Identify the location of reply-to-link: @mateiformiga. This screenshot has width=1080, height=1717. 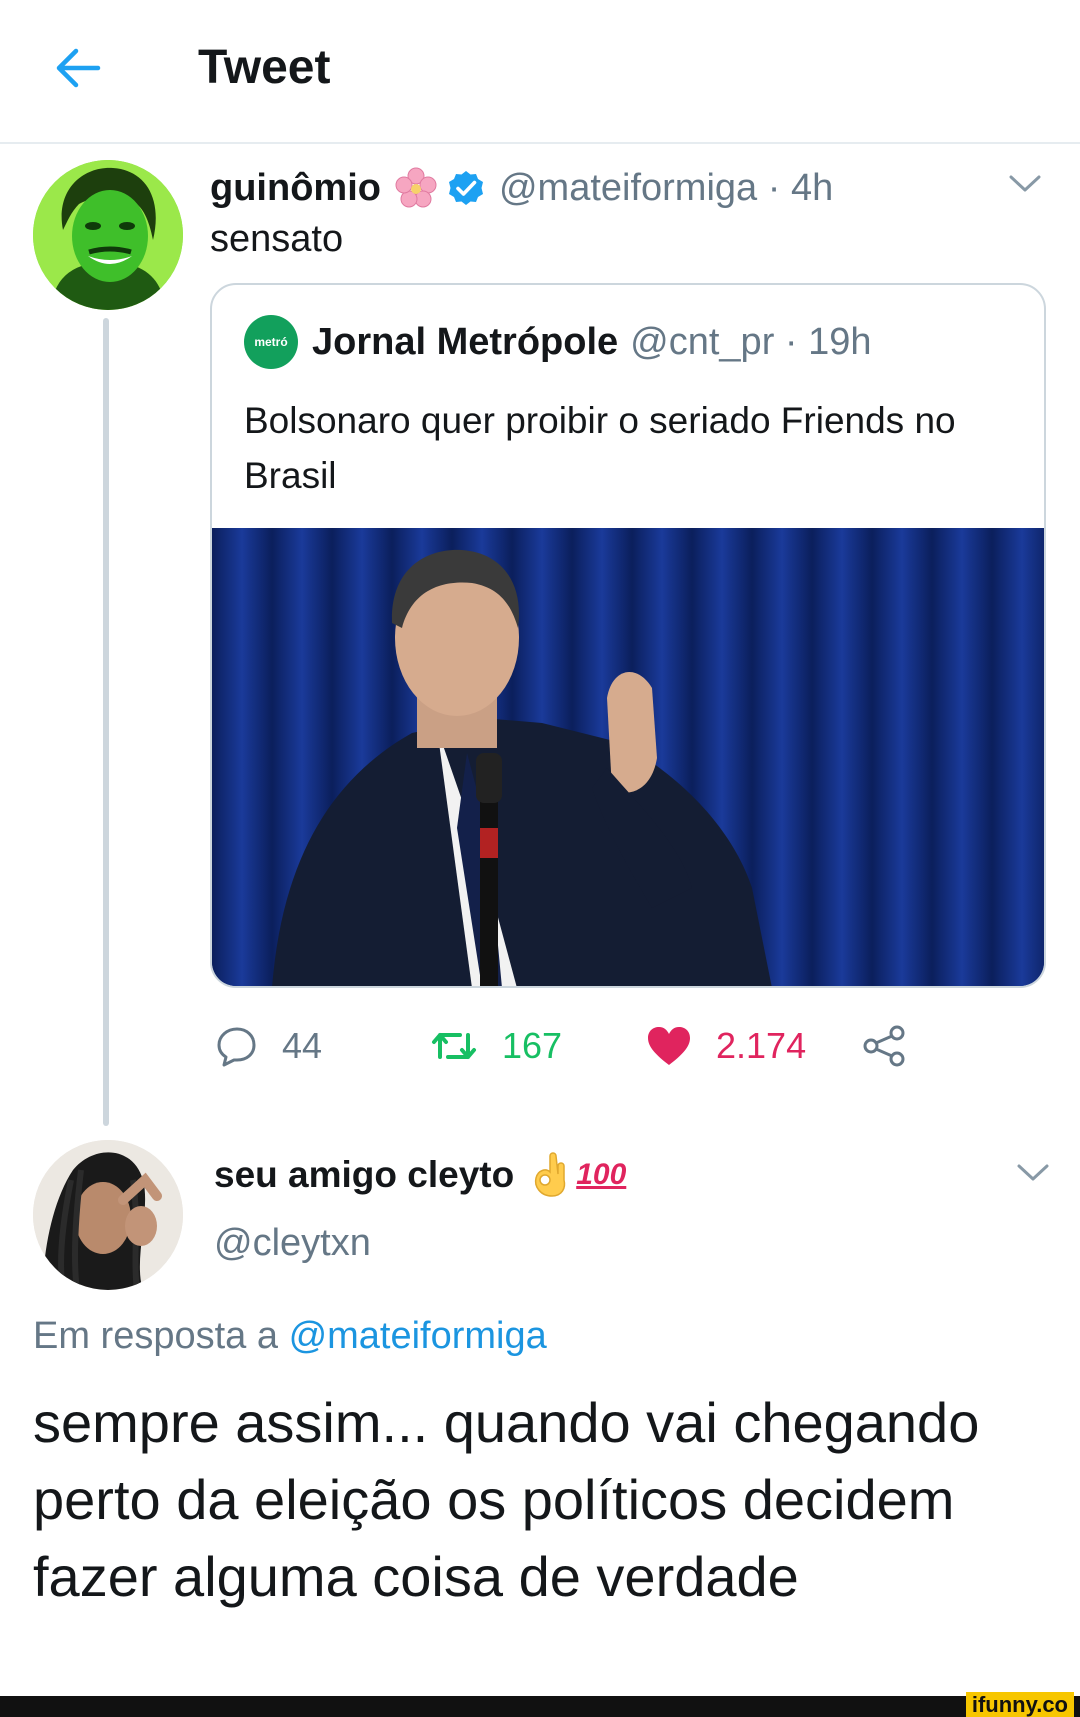
(418, 1336).